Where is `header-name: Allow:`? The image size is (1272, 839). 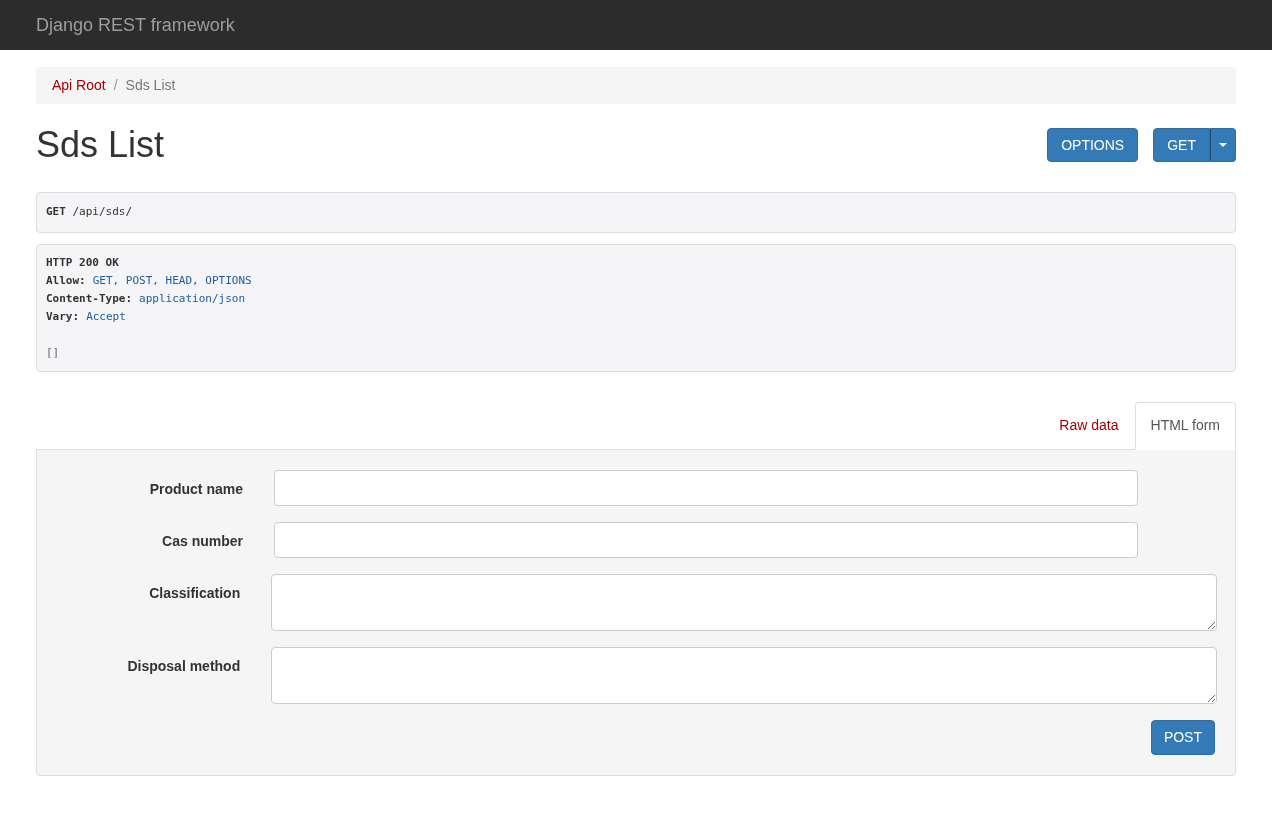 header-name: Allow: is located at coordinates (66, 280).